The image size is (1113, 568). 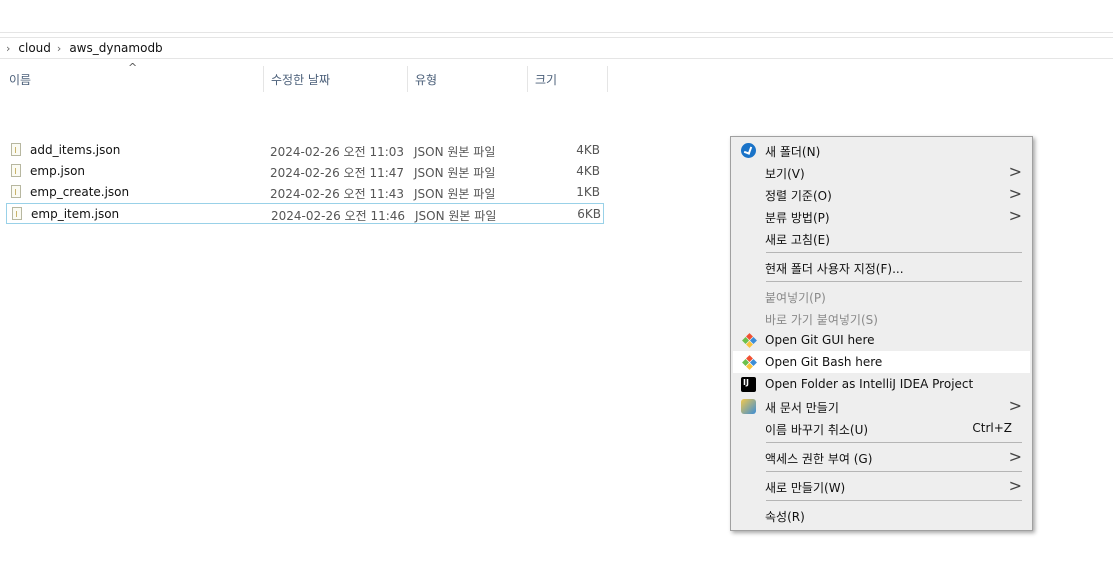 I want to click on menu-item-give-access: 액세스 권한 부여 (G) >, so click(x=881, y=457).